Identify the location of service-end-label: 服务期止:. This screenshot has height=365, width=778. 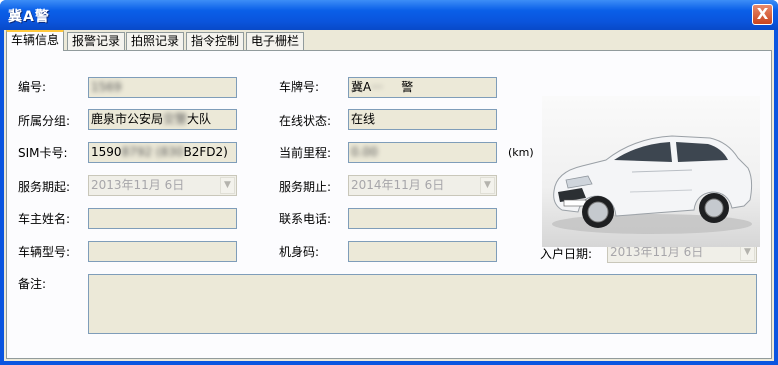
(305, 187).